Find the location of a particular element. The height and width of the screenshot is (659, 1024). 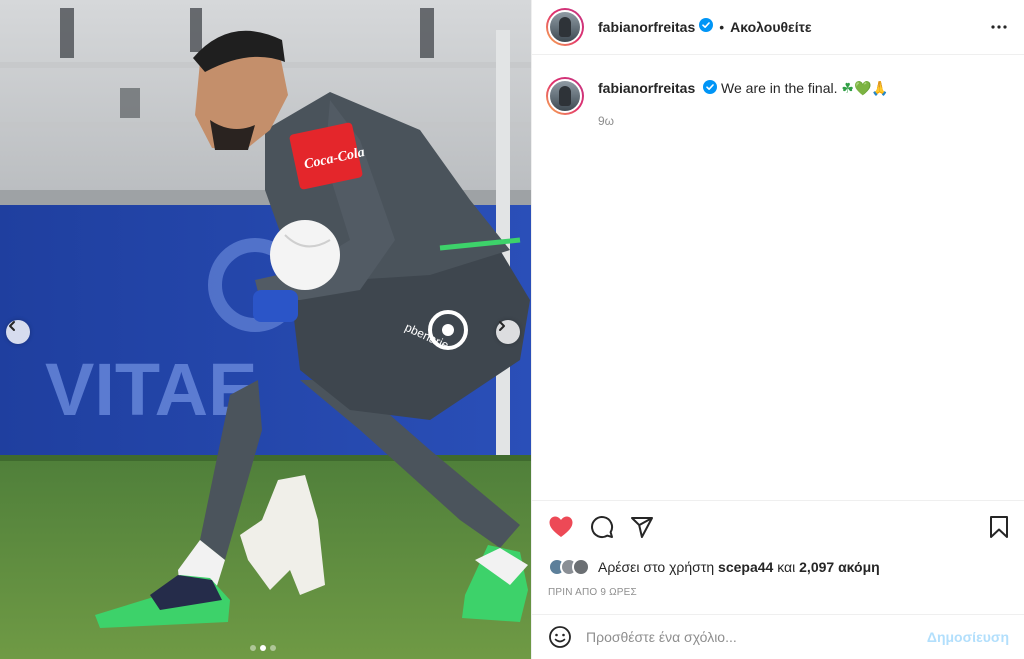

comment-button is located at coordinates (602, 527).